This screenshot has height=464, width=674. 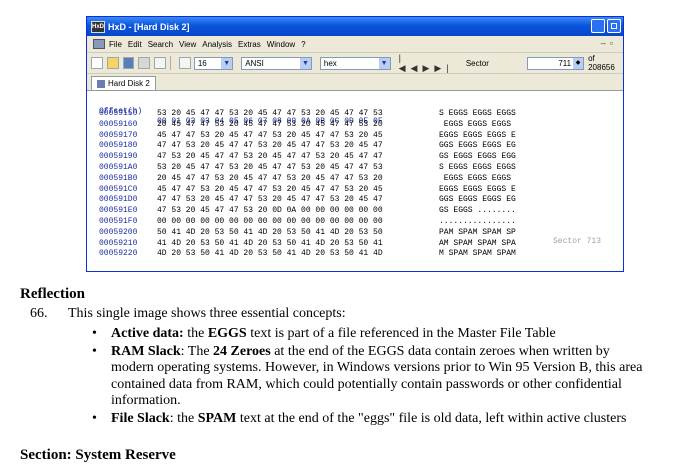 What do you see at coordinates (477, 146) in the screenshot?
I see `row-ascii: GGS EGGS EGGS EG` at bounding box center [477, 146].